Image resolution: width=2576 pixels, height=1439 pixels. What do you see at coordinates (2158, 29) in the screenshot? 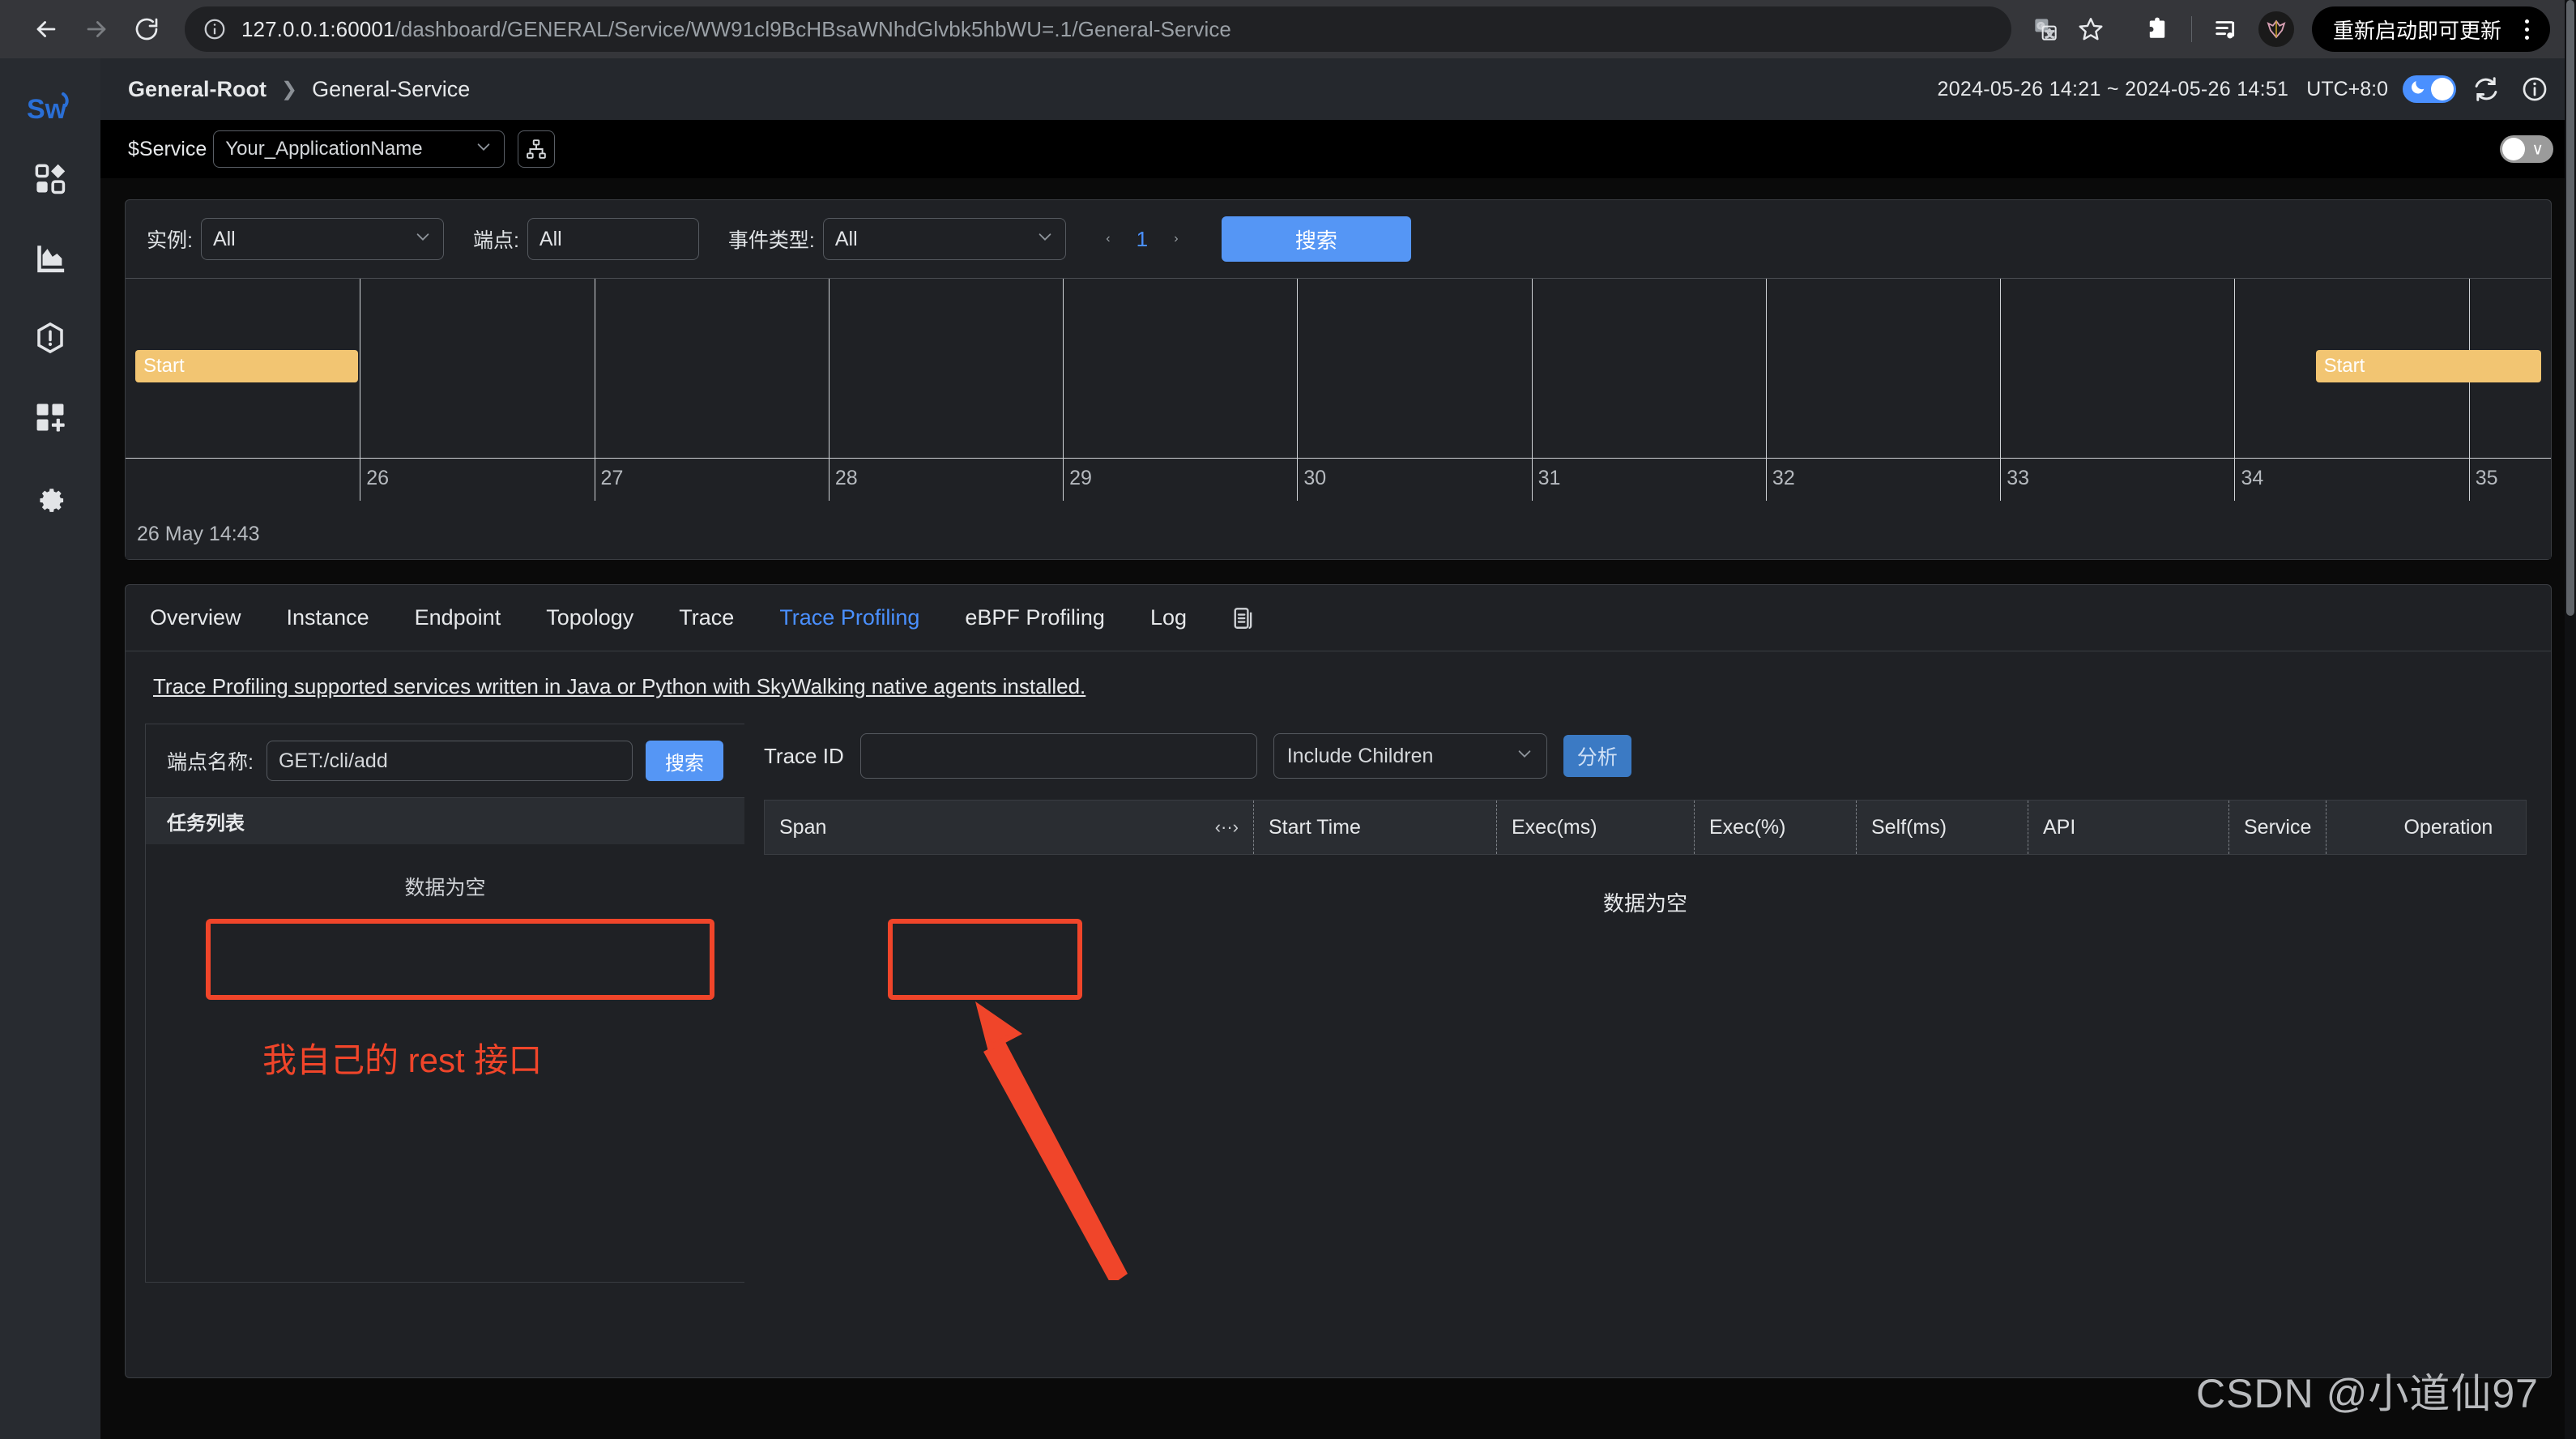
I see `extensions-icon` at bounding box center [2158, 29].